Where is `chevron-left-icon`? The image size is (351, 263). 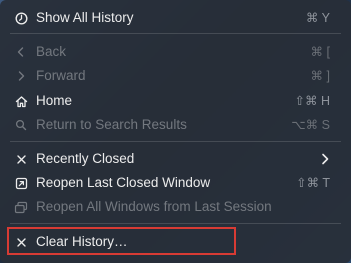 chevron-left-icon is located at coordinates (21, 52).